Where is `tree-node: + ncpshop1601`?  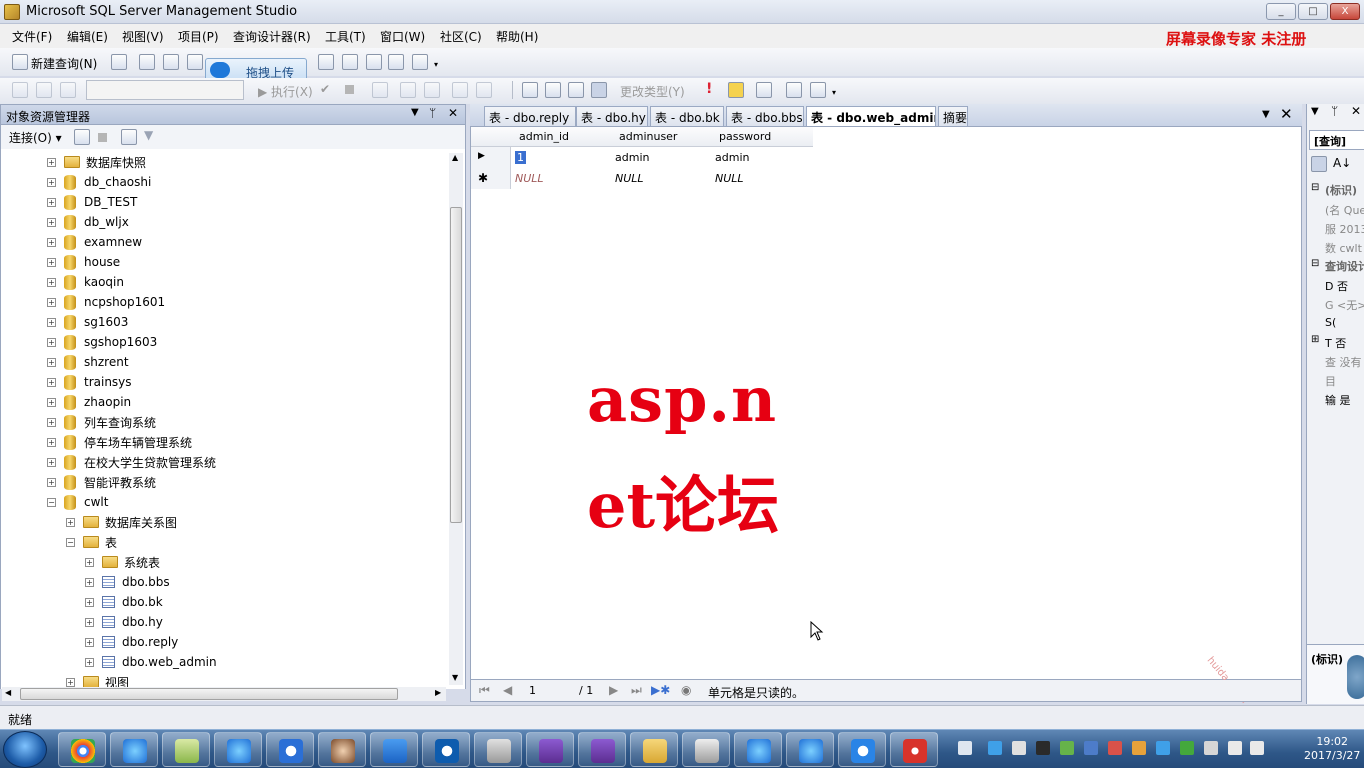 tree-node: + ncpshop1601 is located at coordinates (106, 302).